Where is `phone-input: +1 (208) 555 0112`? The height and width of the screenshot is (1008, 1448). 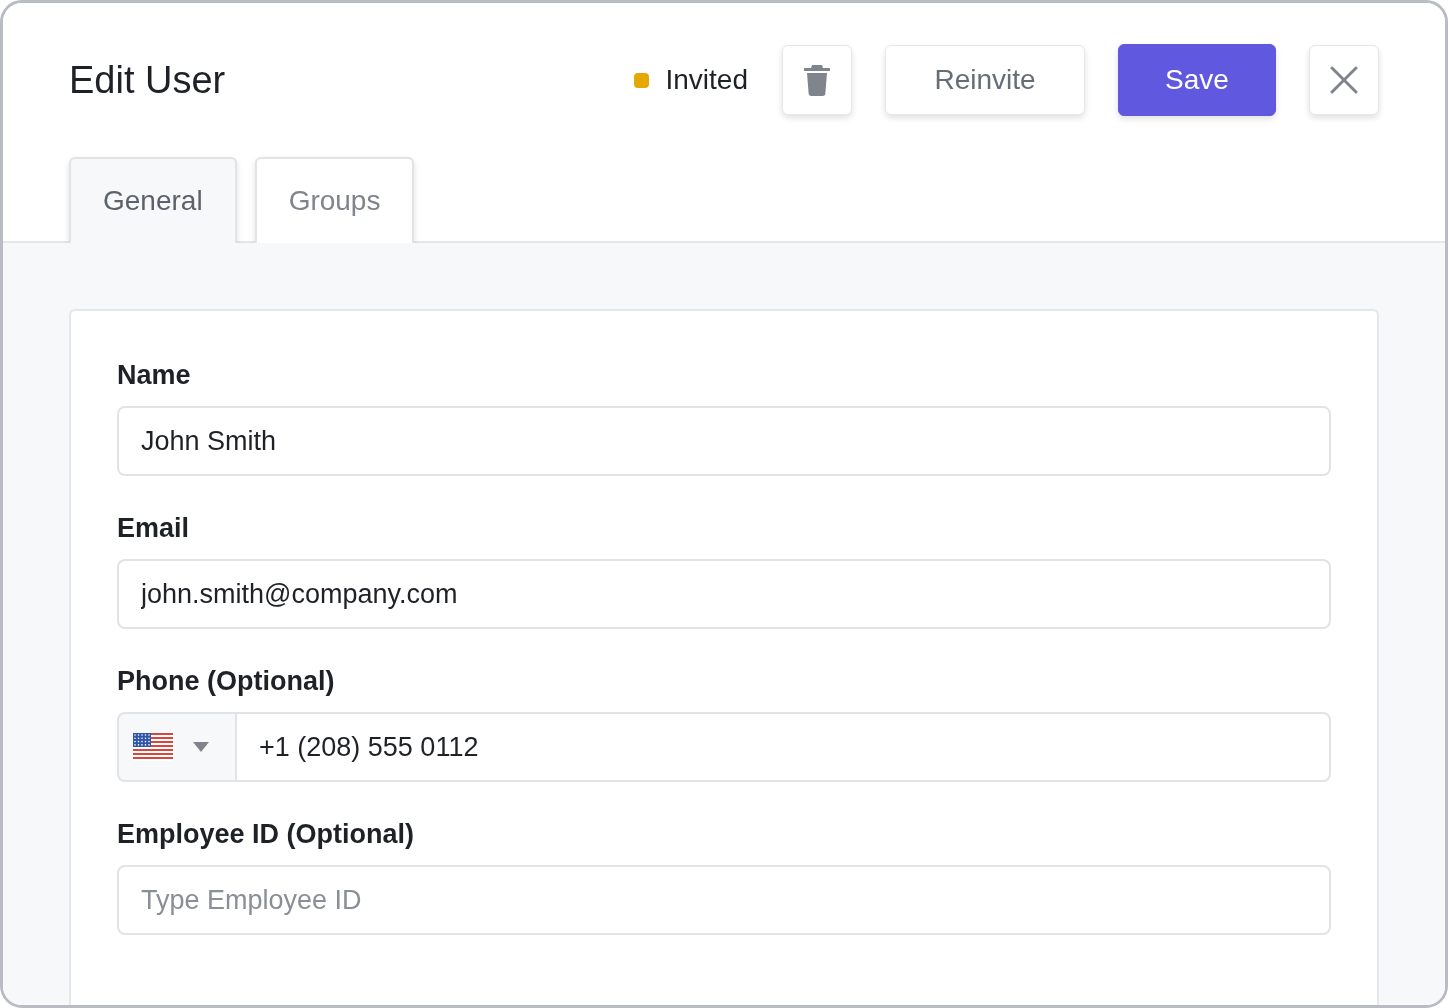 phone-input: +1 (208) 555 0112 is located at coordinates (783, 747).